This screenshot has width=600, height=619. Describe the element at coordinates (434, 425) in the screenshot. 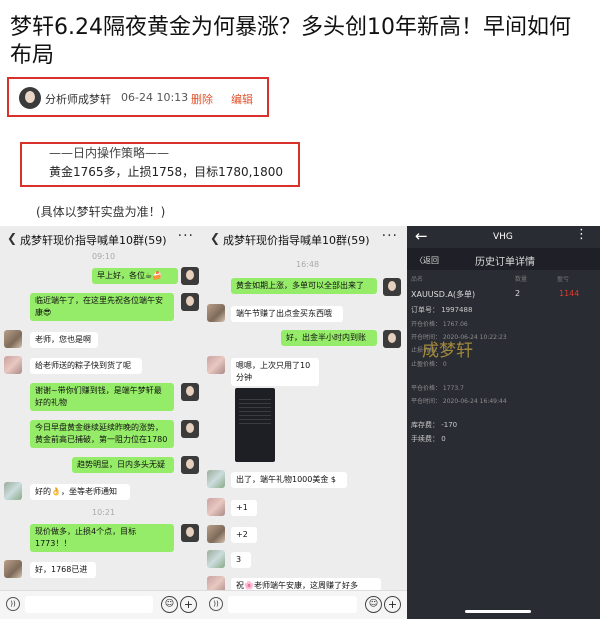

I see `swap-fee: 库存费： -170` at that location.